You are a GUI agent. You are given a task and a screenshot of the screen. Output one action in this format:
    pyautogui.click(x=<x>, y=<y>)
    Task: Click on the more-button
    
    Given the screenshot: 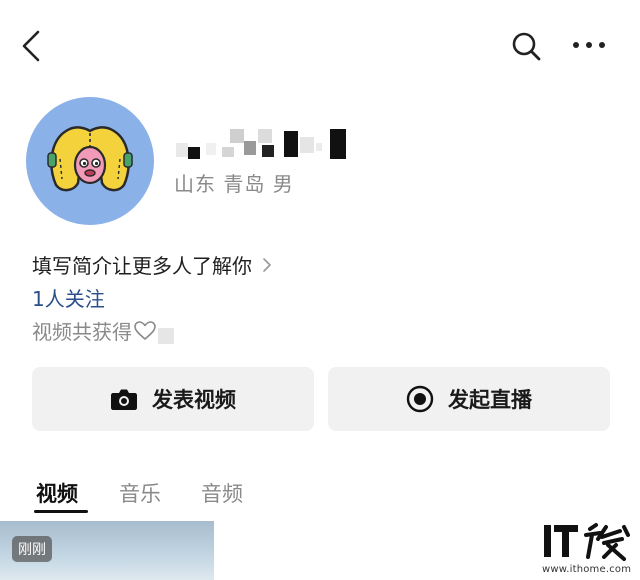 What is the action you would take?
    pyautogui.click(x=590, y=45)
    